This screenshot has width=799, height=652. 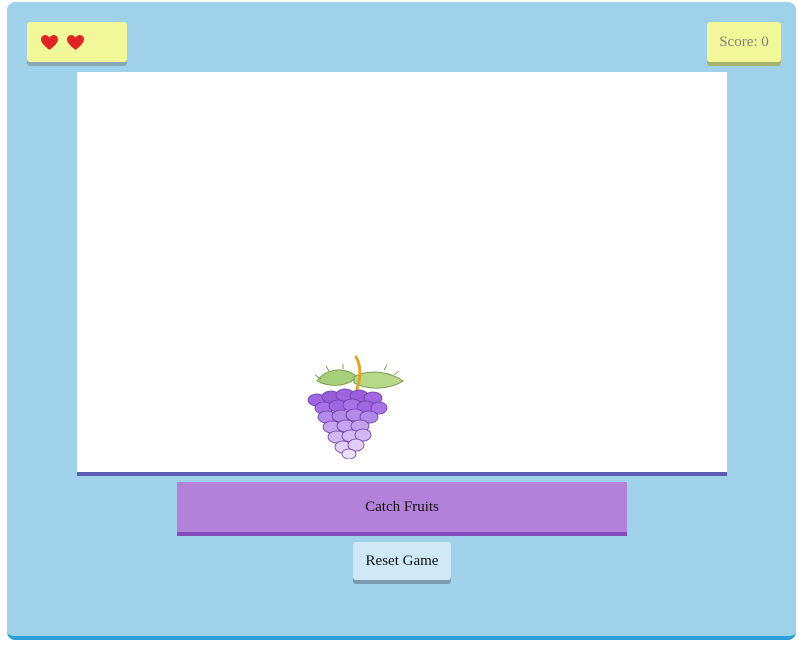 I want to click on lives-indicator, so click(x=77, y=42).